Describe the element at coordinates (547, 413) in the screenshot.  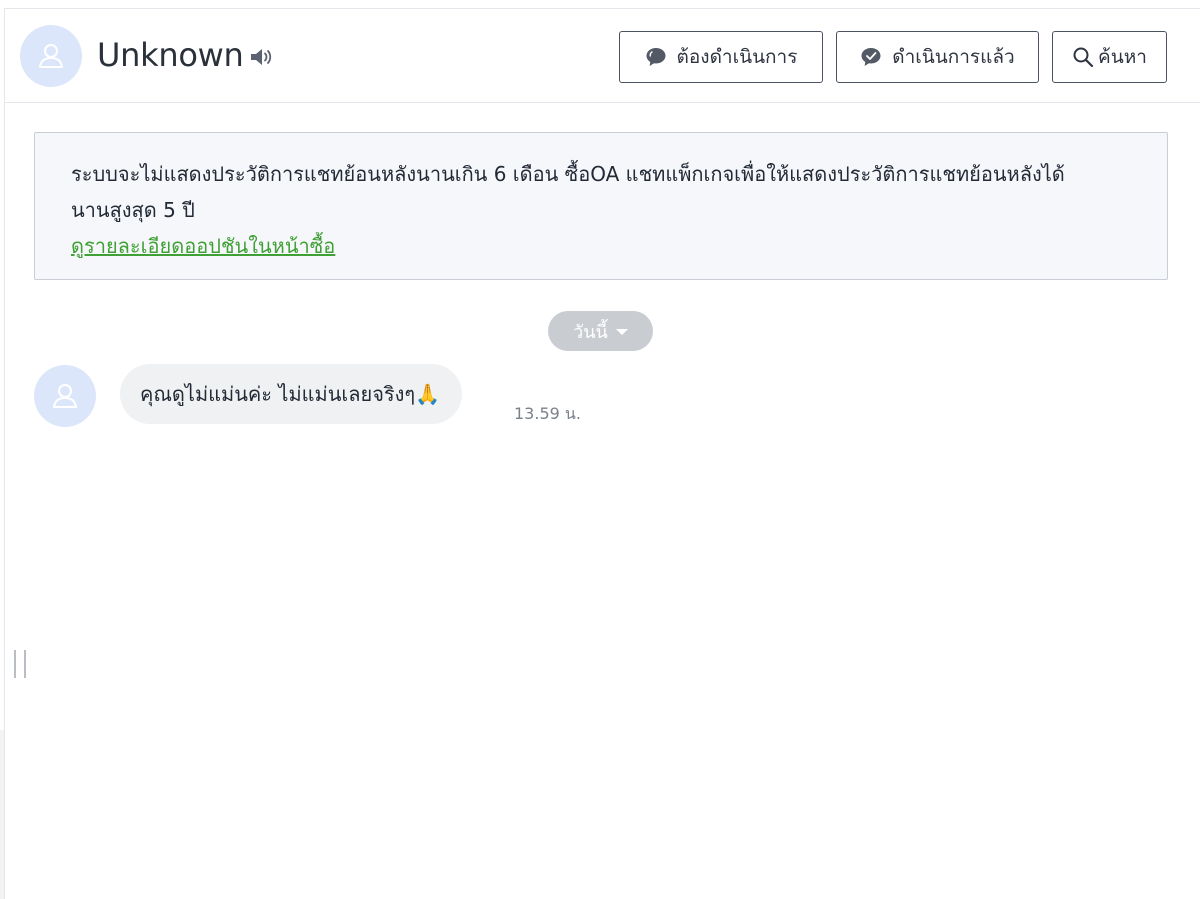
I see `message-timestamp: 13.59 น.` at that location.